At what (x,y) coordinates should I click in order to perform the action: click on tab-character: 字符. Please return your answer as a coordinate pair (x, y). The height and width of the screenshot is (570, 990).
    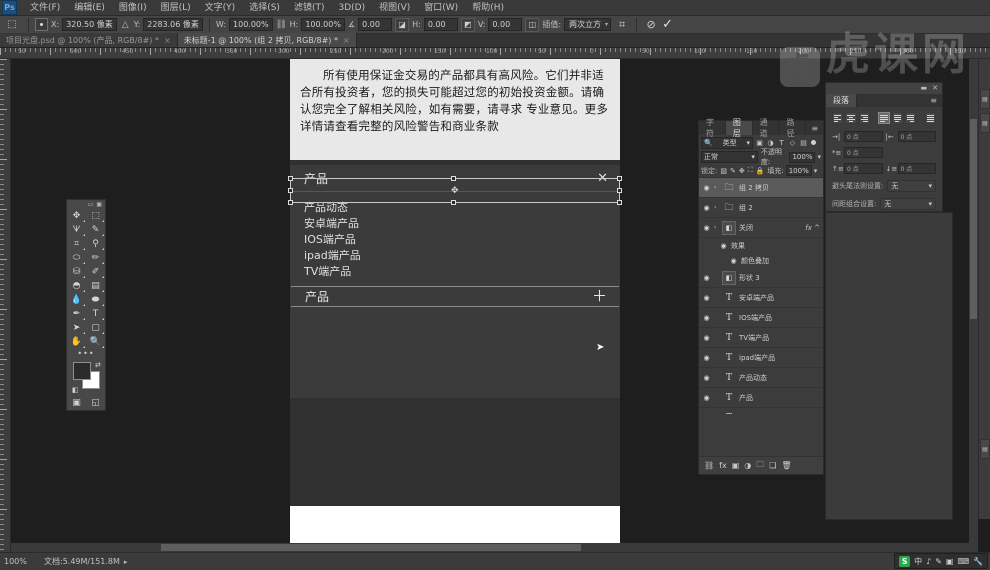
    Looking at the image, I should click on (712, 128).